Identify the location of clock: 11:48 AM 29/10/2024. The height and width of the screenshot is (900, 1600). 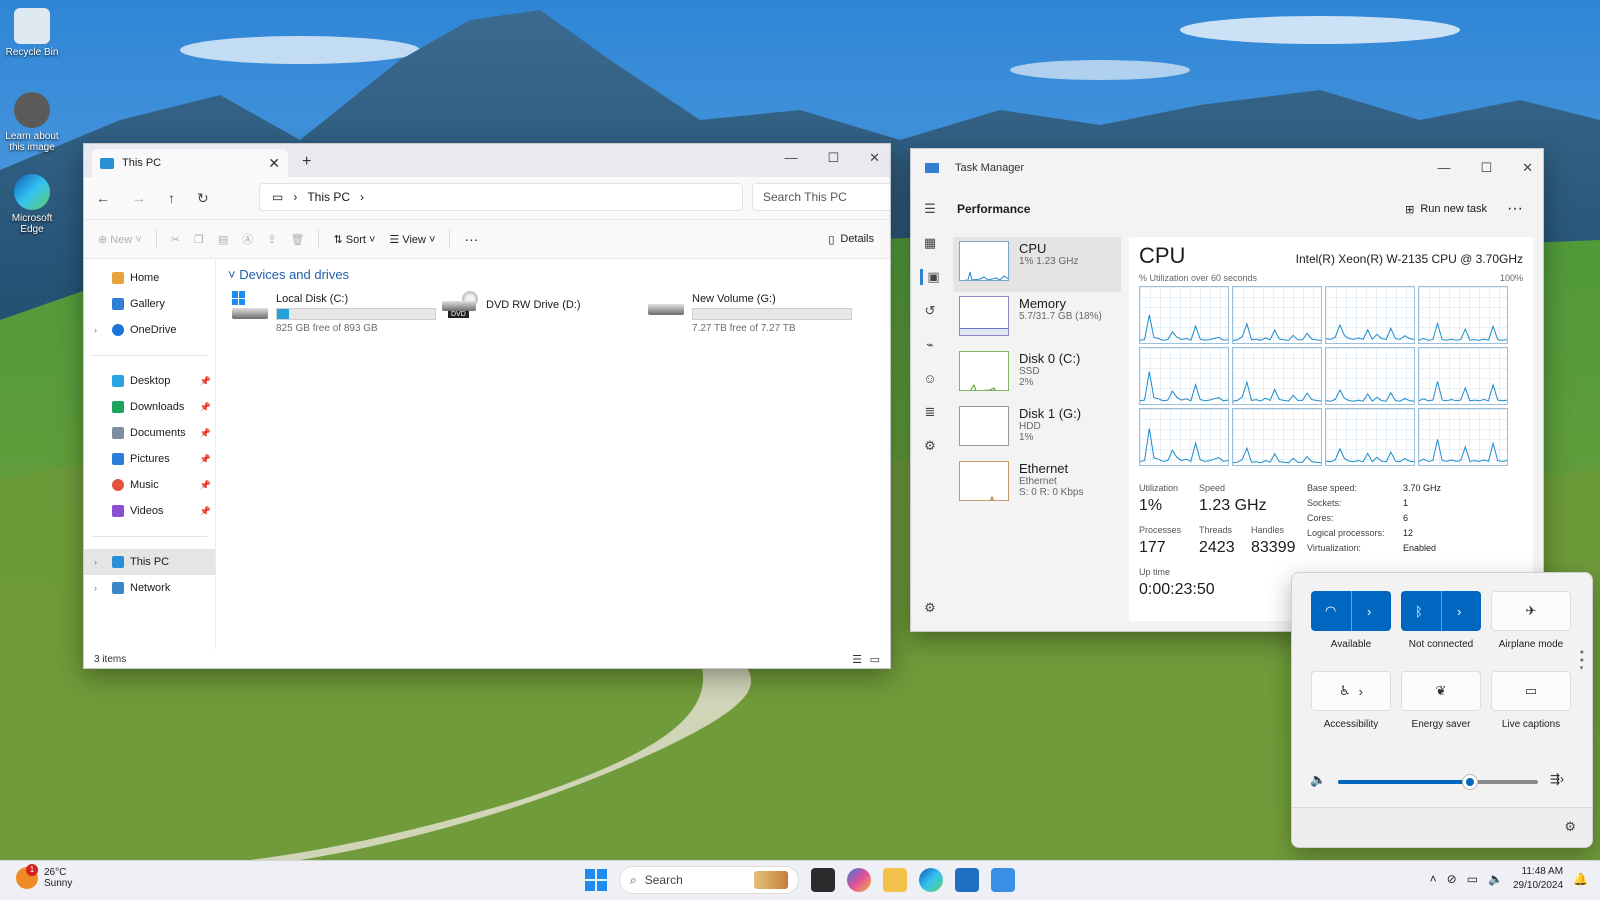
(1538, 879).